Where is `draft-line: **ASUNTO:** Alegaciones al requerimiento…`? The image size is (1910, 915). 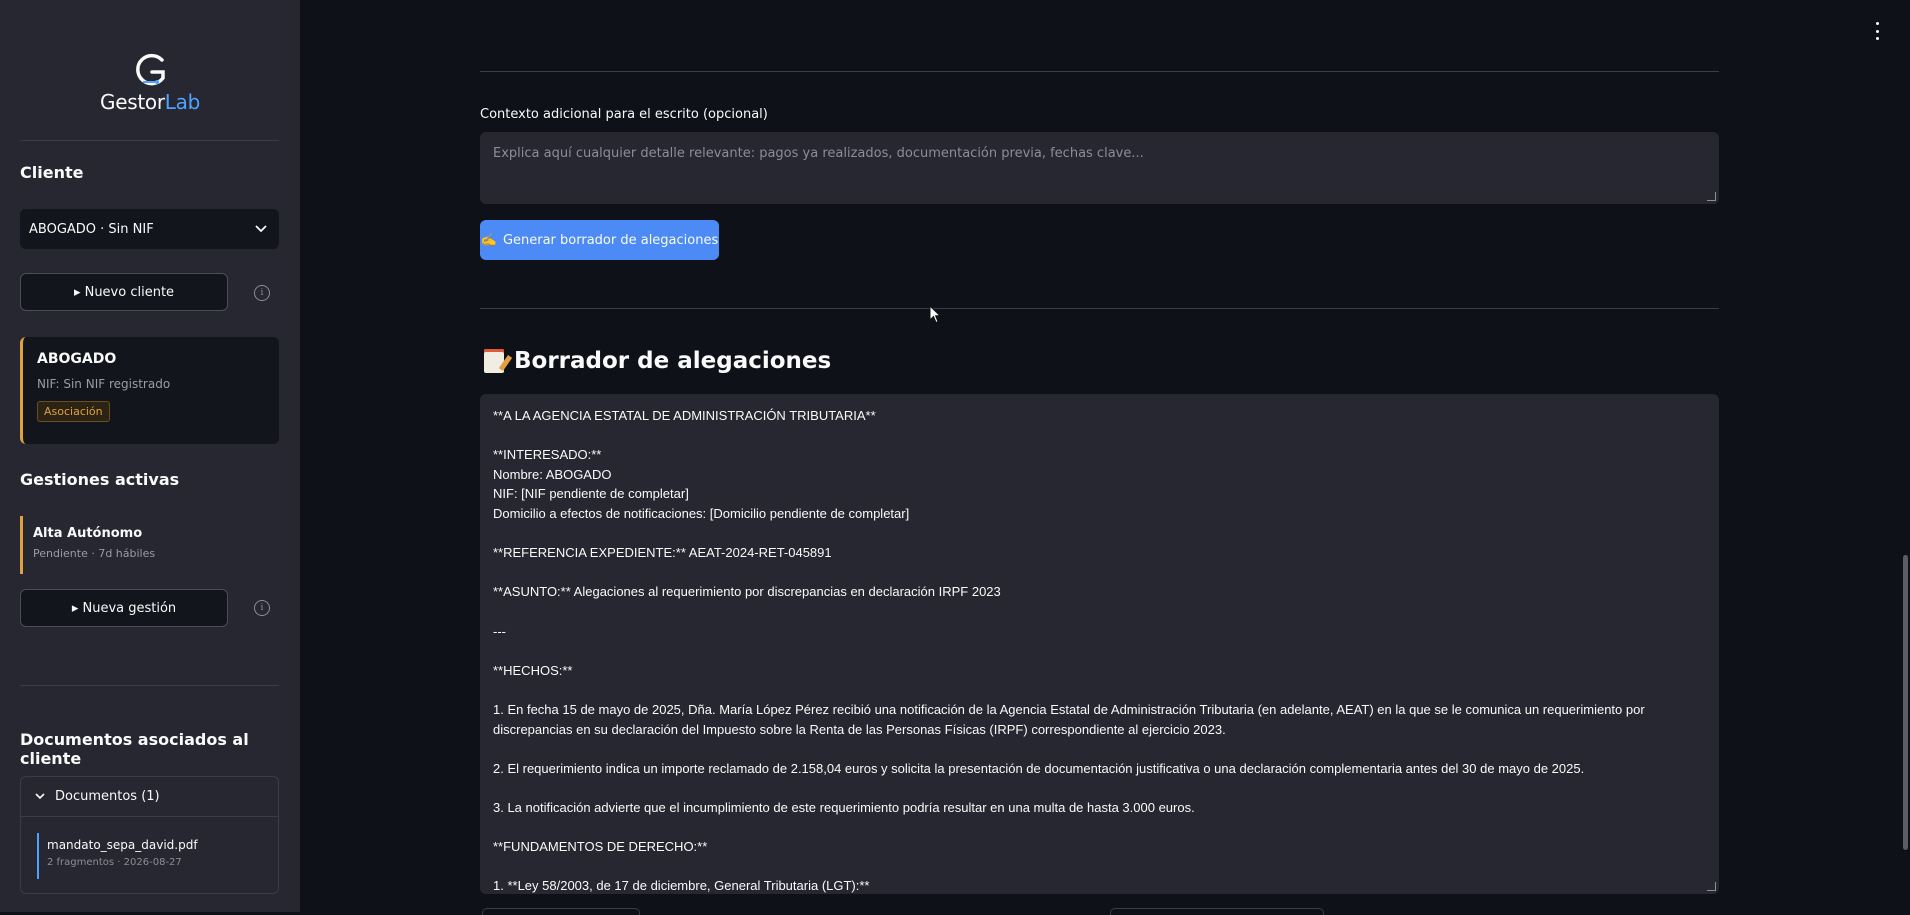
draft-line: **ASUNTO:** Alegaciones al requerimiento… is located at coordinates (747, 592).